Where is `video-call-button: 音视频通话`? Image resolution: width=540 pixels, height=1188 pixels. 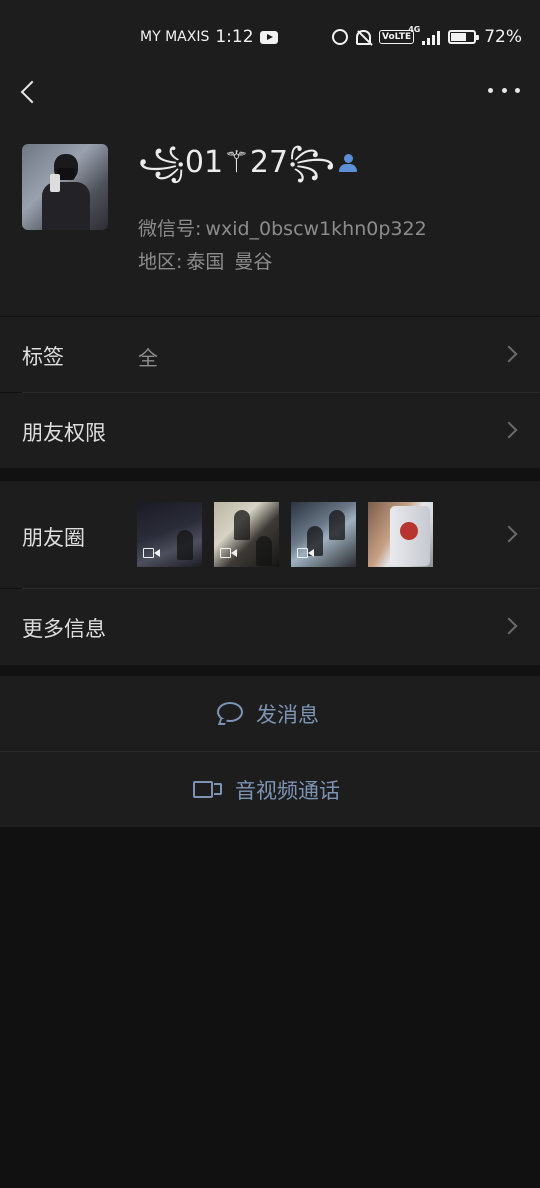 video-call-button: 音视频通话 is located at coordinates (270, 789).